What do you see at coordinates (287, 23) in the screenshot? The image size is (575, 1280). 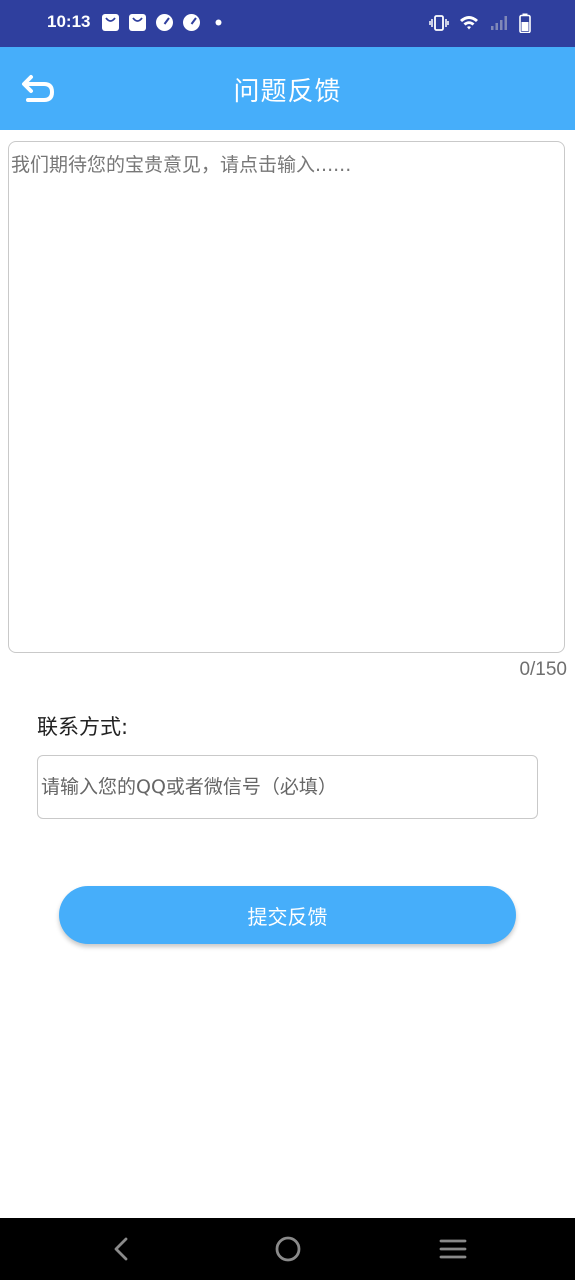 I see `status-bar: 10:13` at bounding box center [287, 23].